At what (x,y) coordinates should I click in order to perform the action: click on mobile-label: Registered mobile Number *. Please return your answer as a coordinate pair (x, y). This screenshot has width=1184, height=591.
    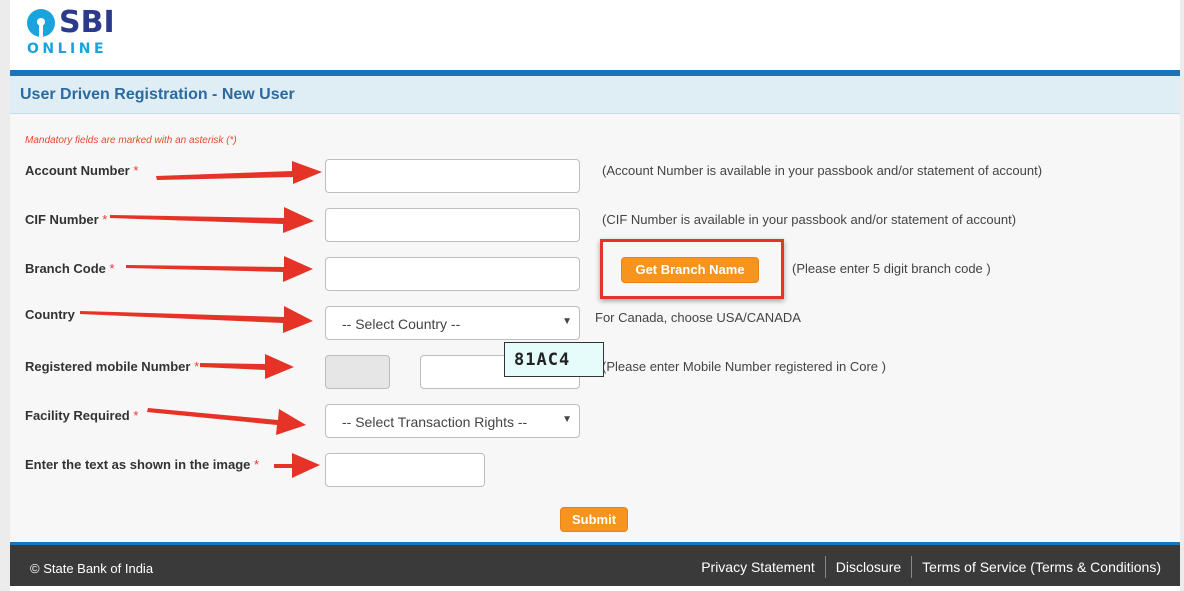
    Looking at the image, I should click on (112, 366).